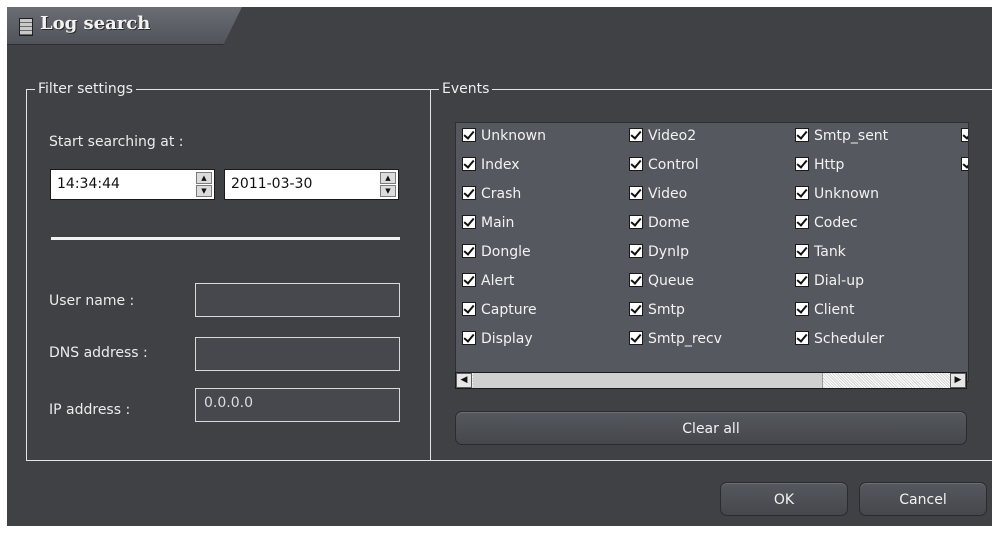 The image size is (999, 533). I want to click on filter-settings-label: Filter settings, so click(85, 89).